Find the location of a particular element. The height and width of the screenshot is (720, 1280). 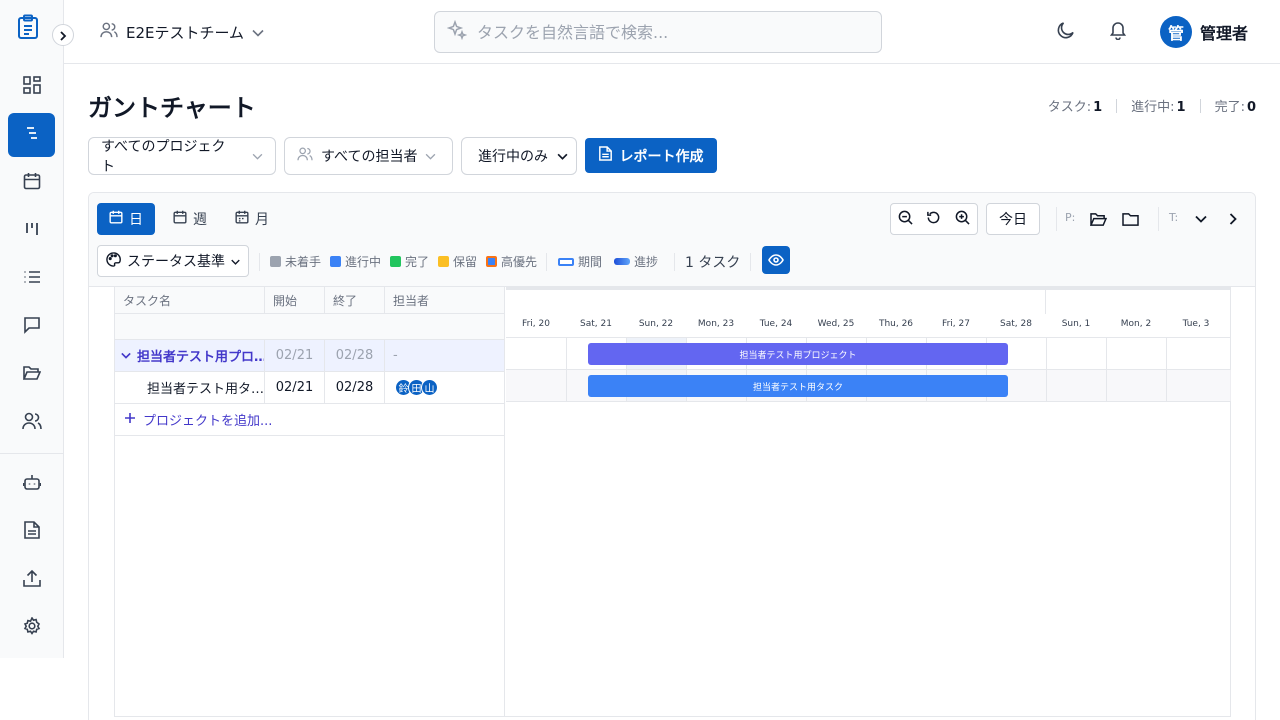

project-label: P: is located at coordinates (1070, 217).